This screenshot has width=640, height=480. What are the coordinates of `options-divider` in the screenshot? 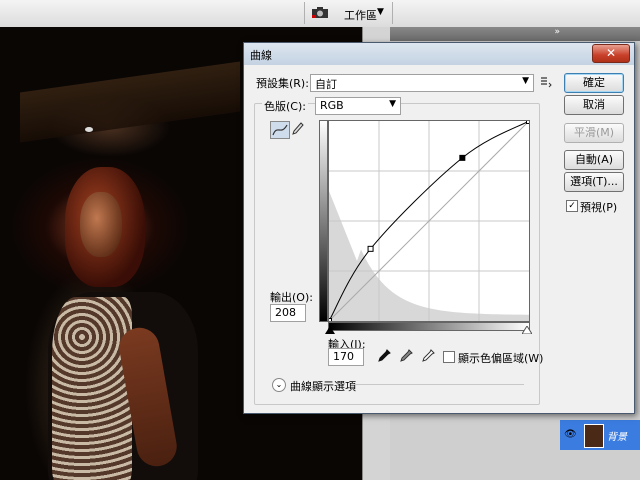 It's located at (439, 384).